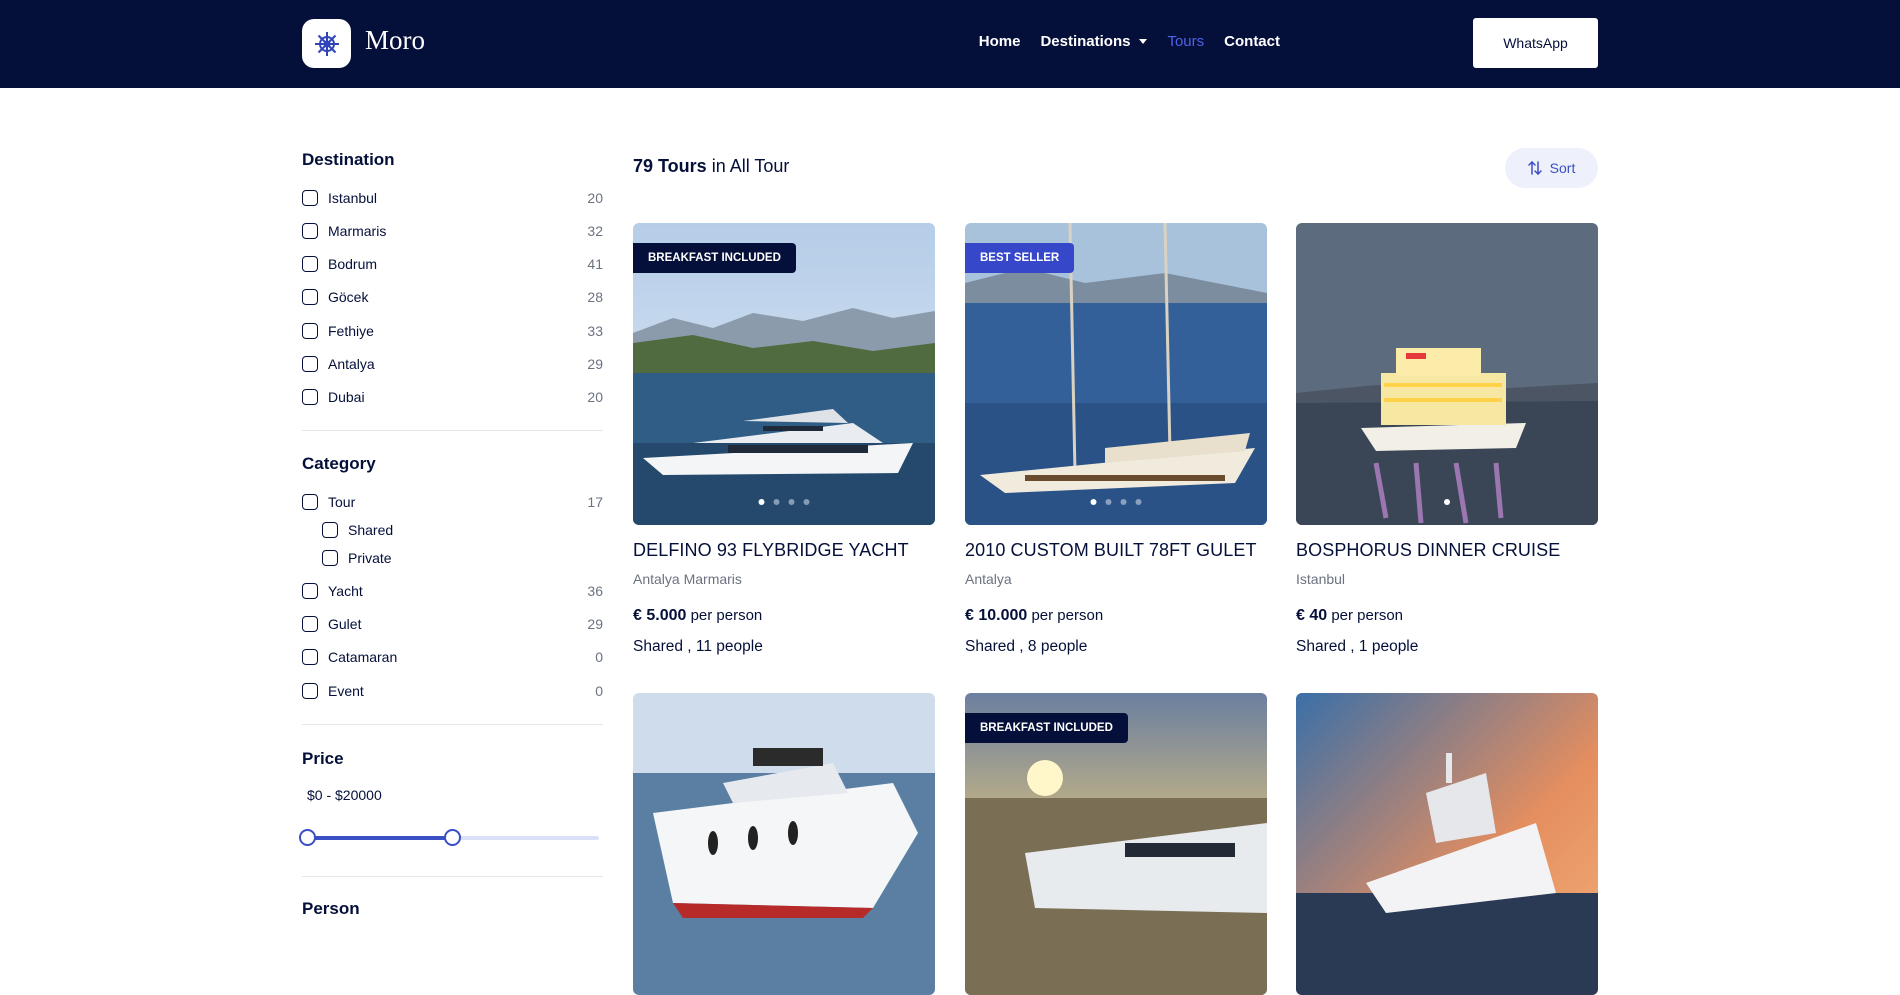 Image resolution: width=1900 pixels, height=995 pixels. I want to click on tour-meta: Shared , 11 people, so click(698, 646).